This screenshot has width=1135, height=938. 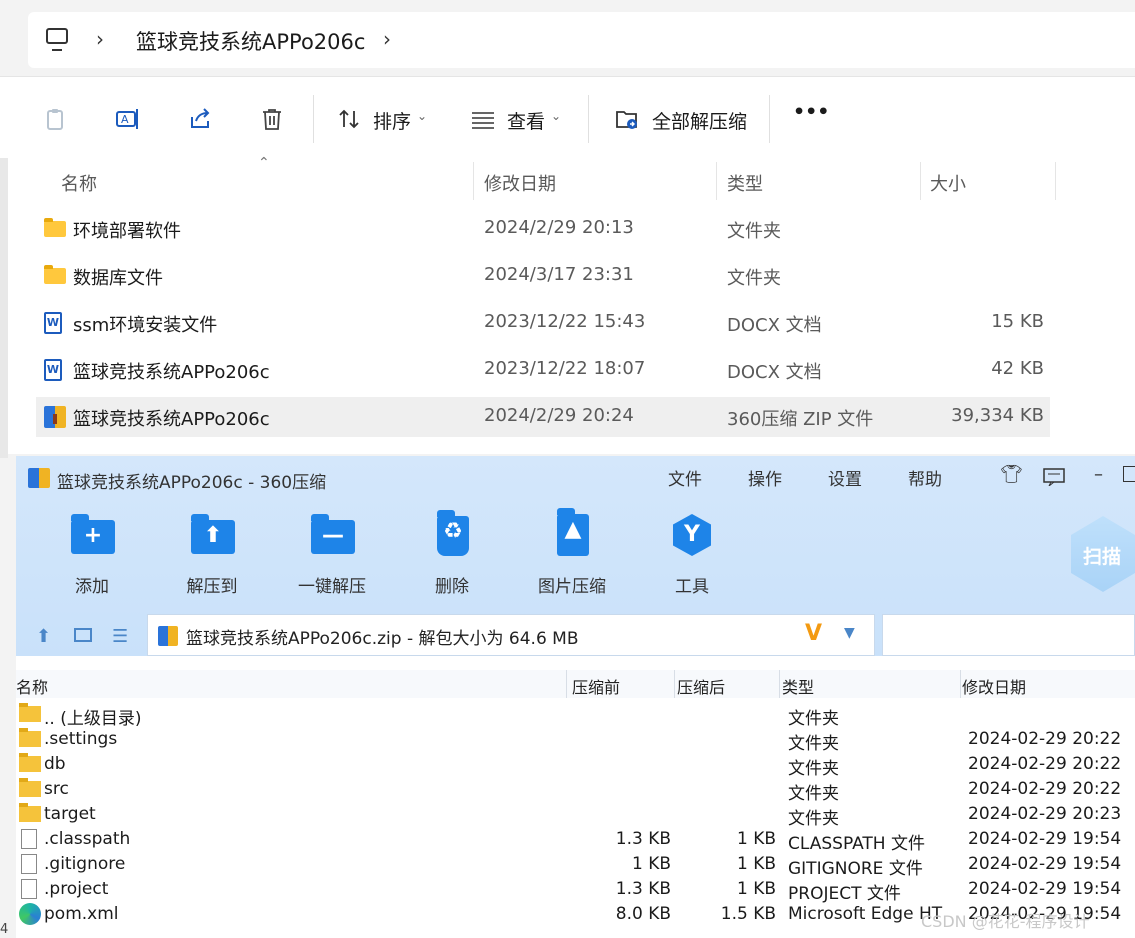 I want to click on delete-icon, so click(x=272, y=119).